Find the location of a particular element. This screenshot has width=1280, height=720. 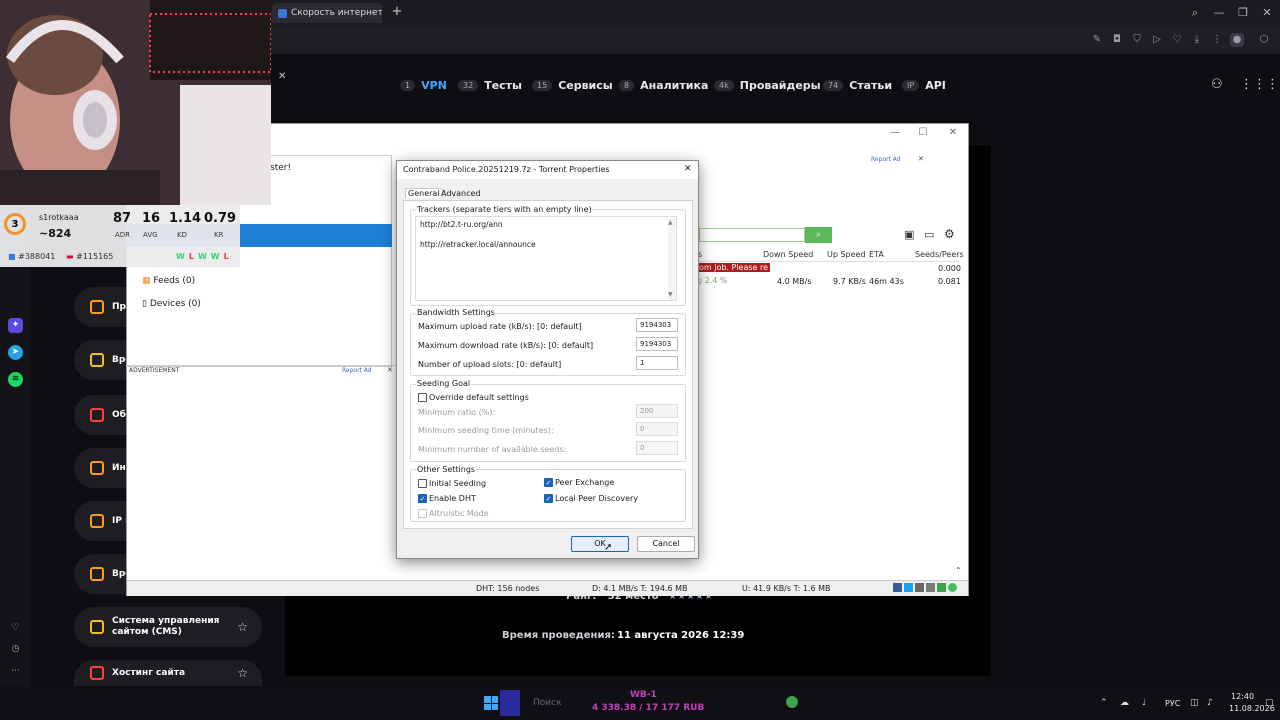

shield-icon: ⛉ is located at coordinates (1137, 40).